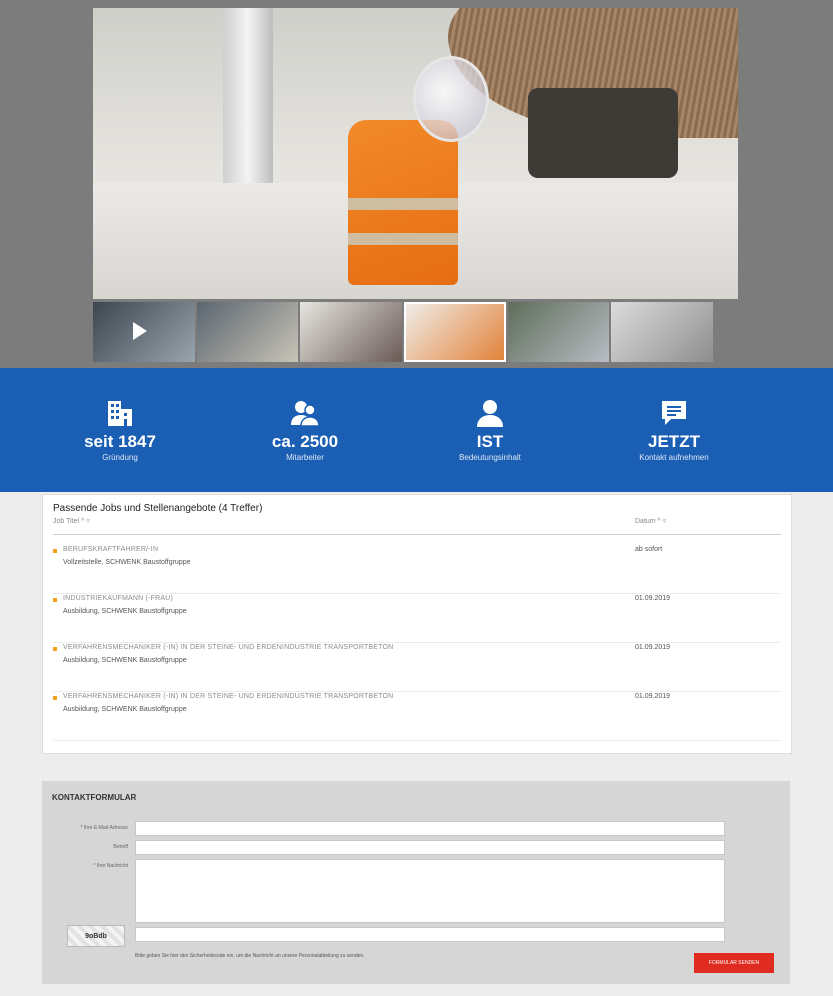  I want to click on job-title-link: INDUSTRIEKAUFMANN (-FRAU), so click(118, 598).